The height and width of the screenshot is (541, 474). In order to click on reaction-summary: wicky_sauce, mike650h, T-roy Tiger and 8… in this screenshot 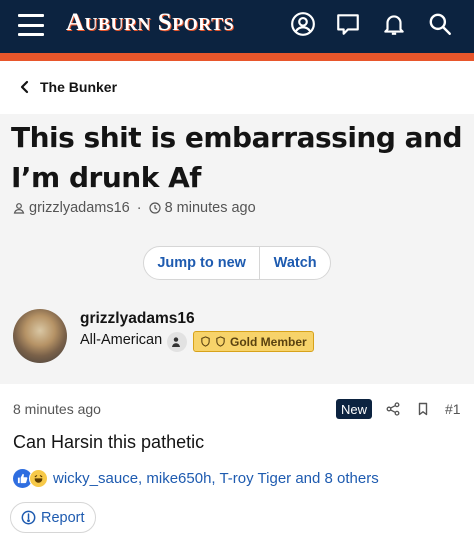, I will do `click(196, 478)`.